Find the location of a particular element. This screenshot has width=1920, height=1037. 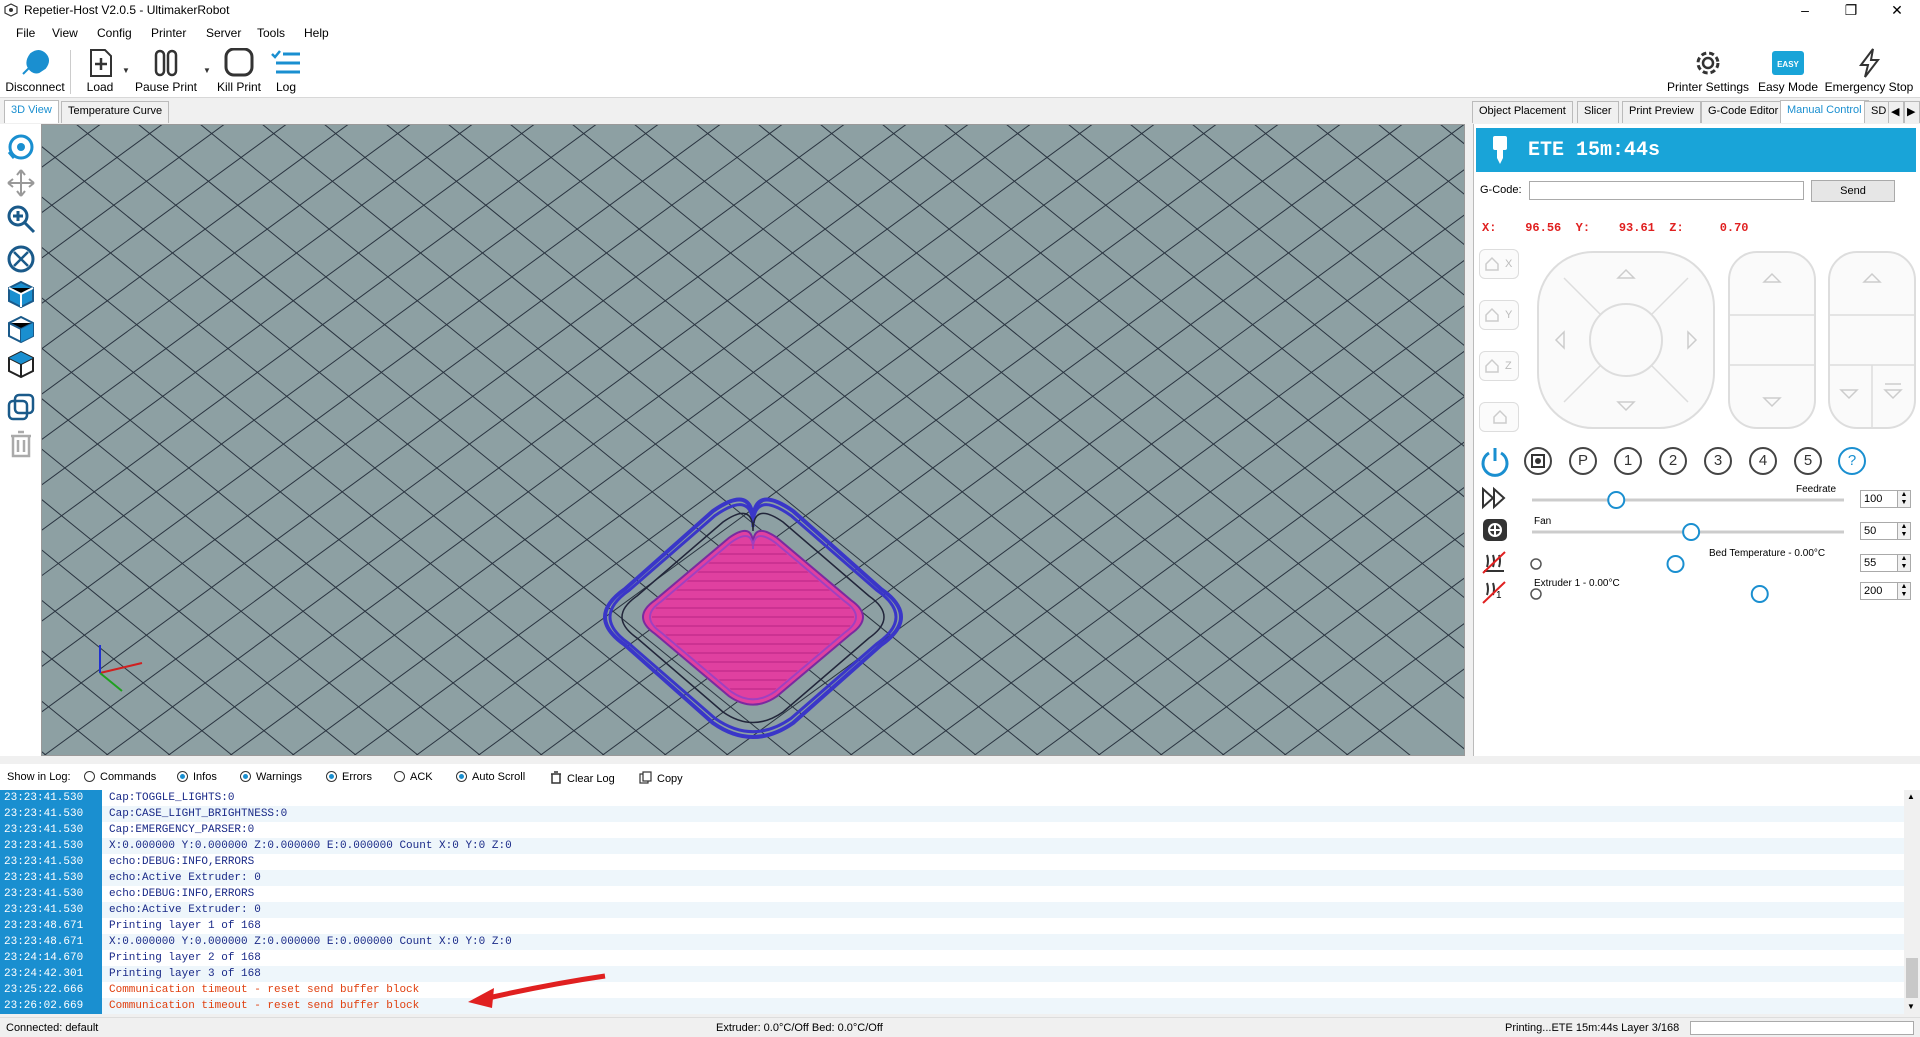

move-icon is located at coordinates (21, 183).